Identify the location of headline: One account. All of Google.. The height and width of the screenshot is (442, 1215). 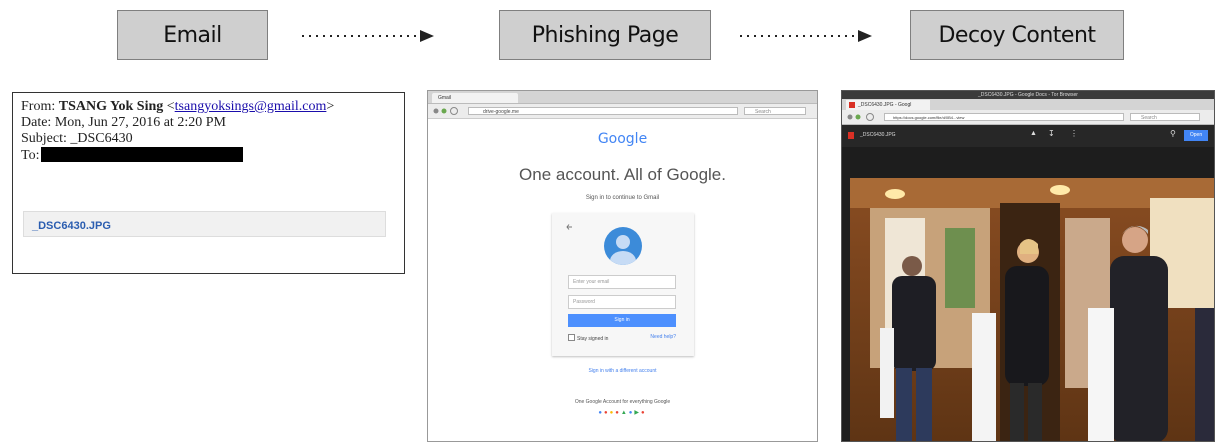
(622, 174).